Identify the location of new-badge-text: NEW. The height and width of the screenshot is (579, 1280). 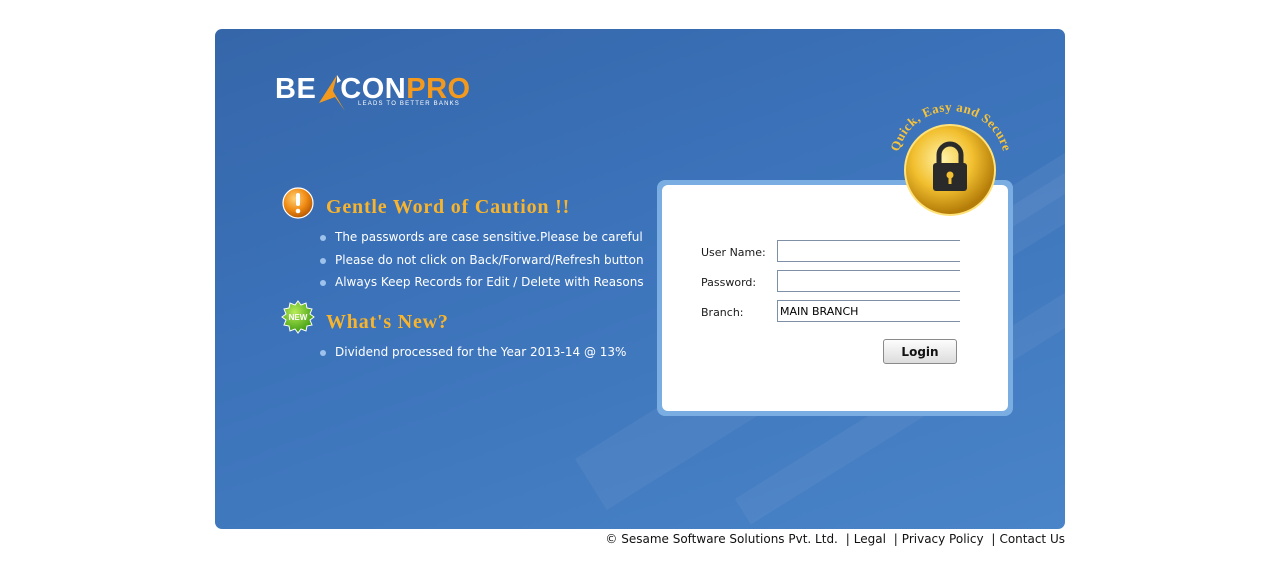
(298, 317).